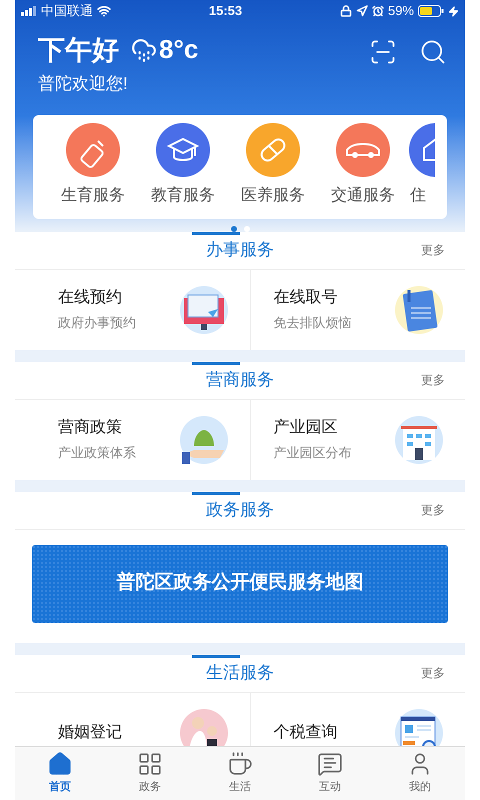 This screenshot has height=800, width=480. I want to click on service-title: 营商政策, so click(90, 428).